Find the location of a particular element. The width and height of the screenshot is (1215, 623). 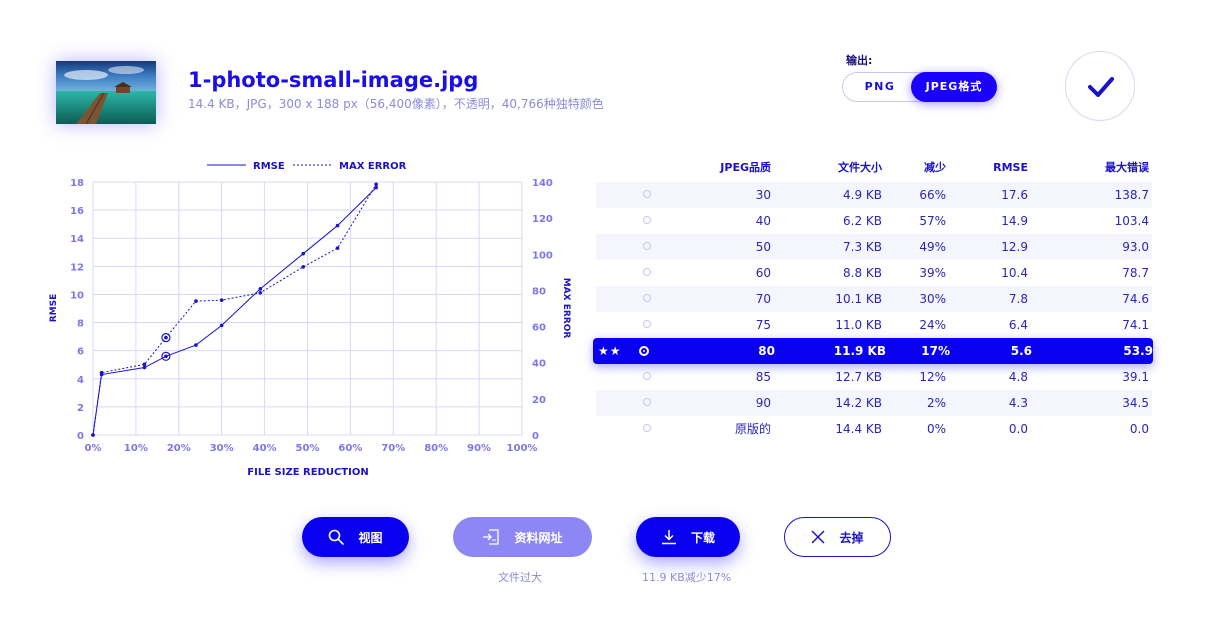

table-row: 30 4.9 KB 66% 17.6 138.7 is located at coordinates (874, 195).